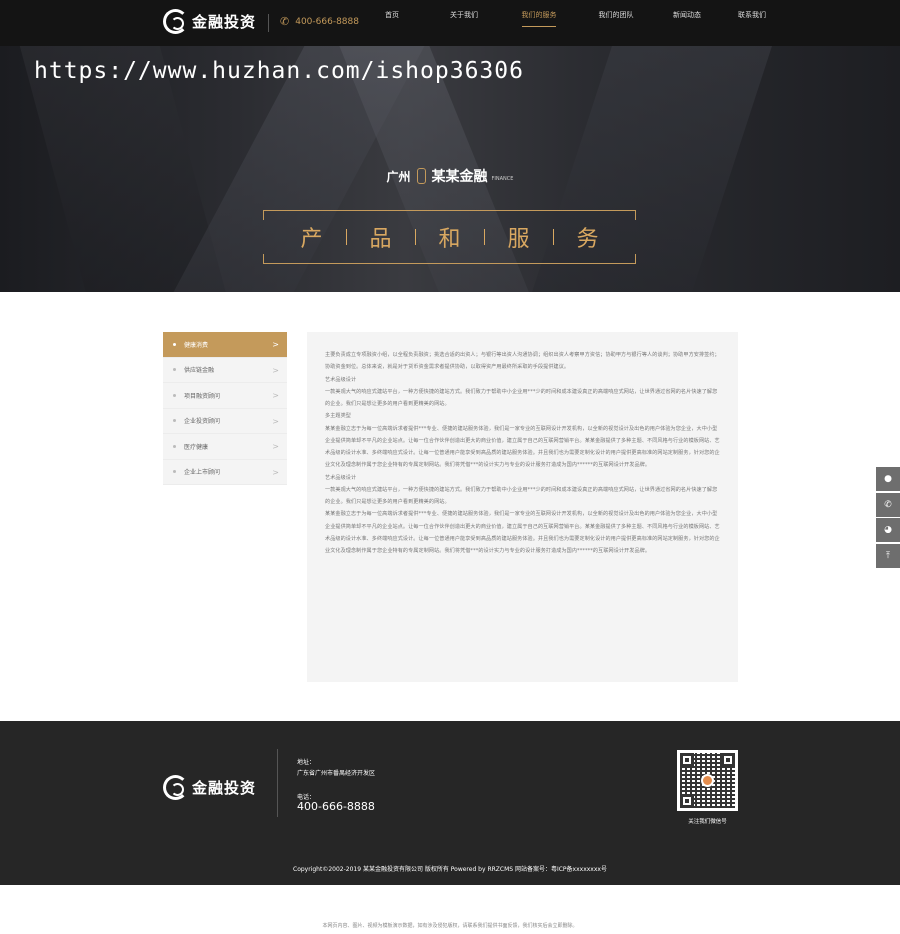 This screenshot has width=900, height=934. I want to click on nav-home: 首页, so click(392, 23).